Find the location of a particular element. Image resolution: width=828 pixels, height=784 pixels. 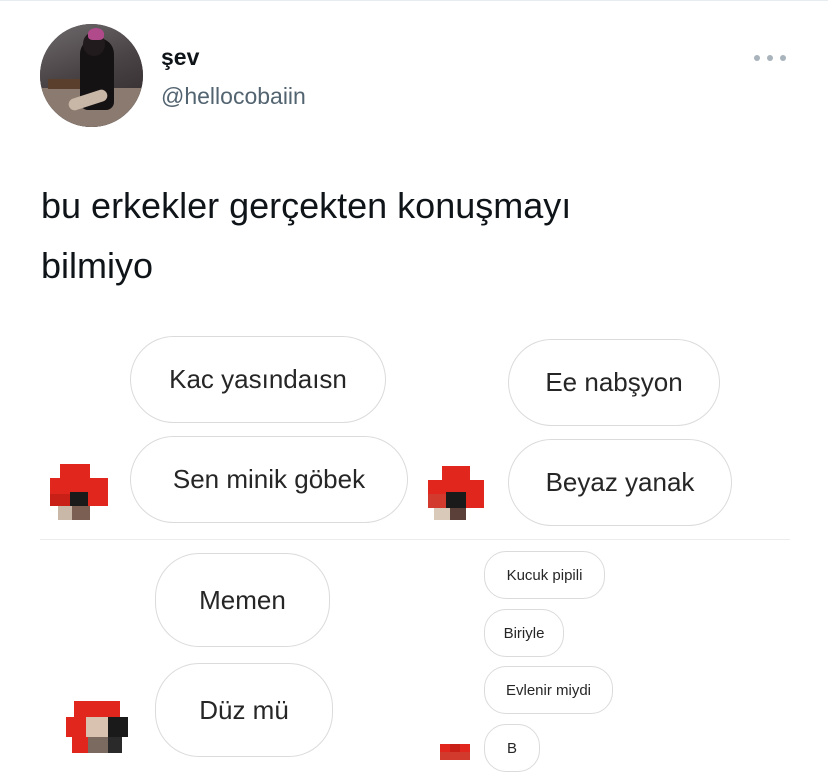

message-text: Beyaz yanak is located at coordinates (620, 482).